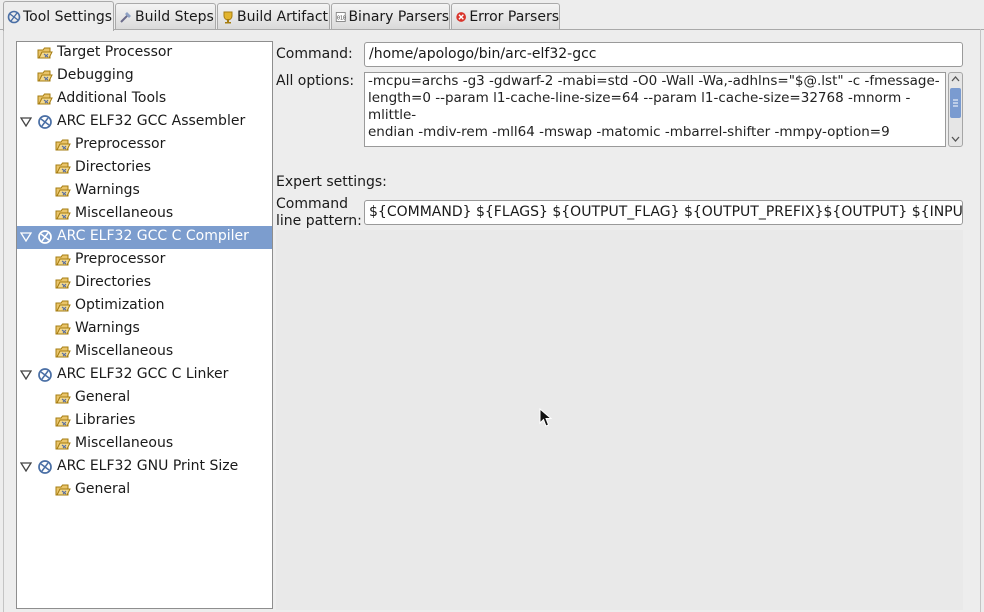 The width and height of the screenshot is (984, 612). I want to click on tree-item: ARC ELF32 GCC Assembler, so click(144, 122).